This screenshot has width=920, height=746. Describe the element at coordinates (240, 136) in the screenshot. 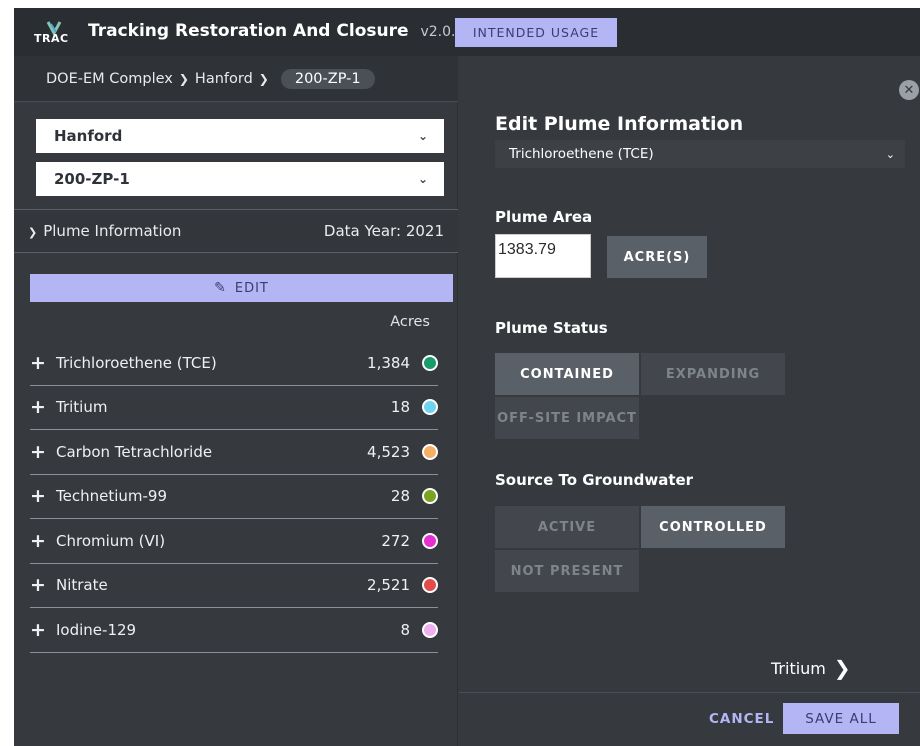

I see `site-select: Hanford ⌄` at that location.